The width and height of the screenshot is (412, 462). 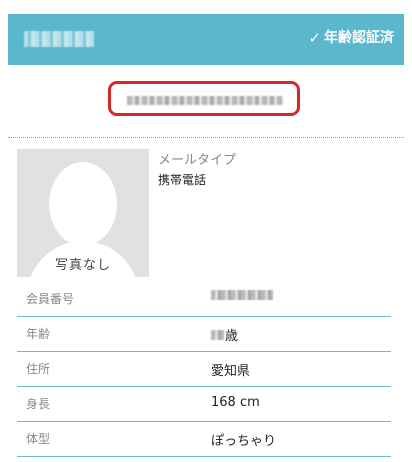 I want to click on mail-type-label: メールタイプ, so click(x=197, y=160).